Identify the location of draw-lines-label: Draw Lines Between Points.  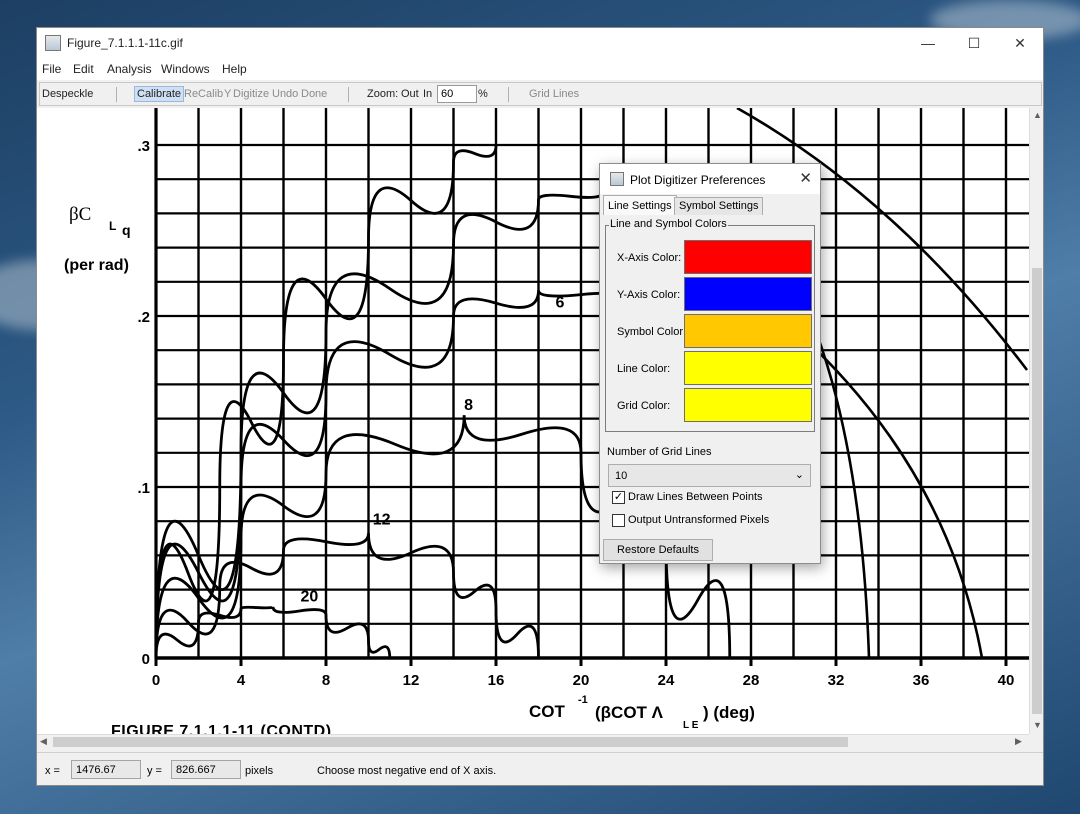
(695, 497).